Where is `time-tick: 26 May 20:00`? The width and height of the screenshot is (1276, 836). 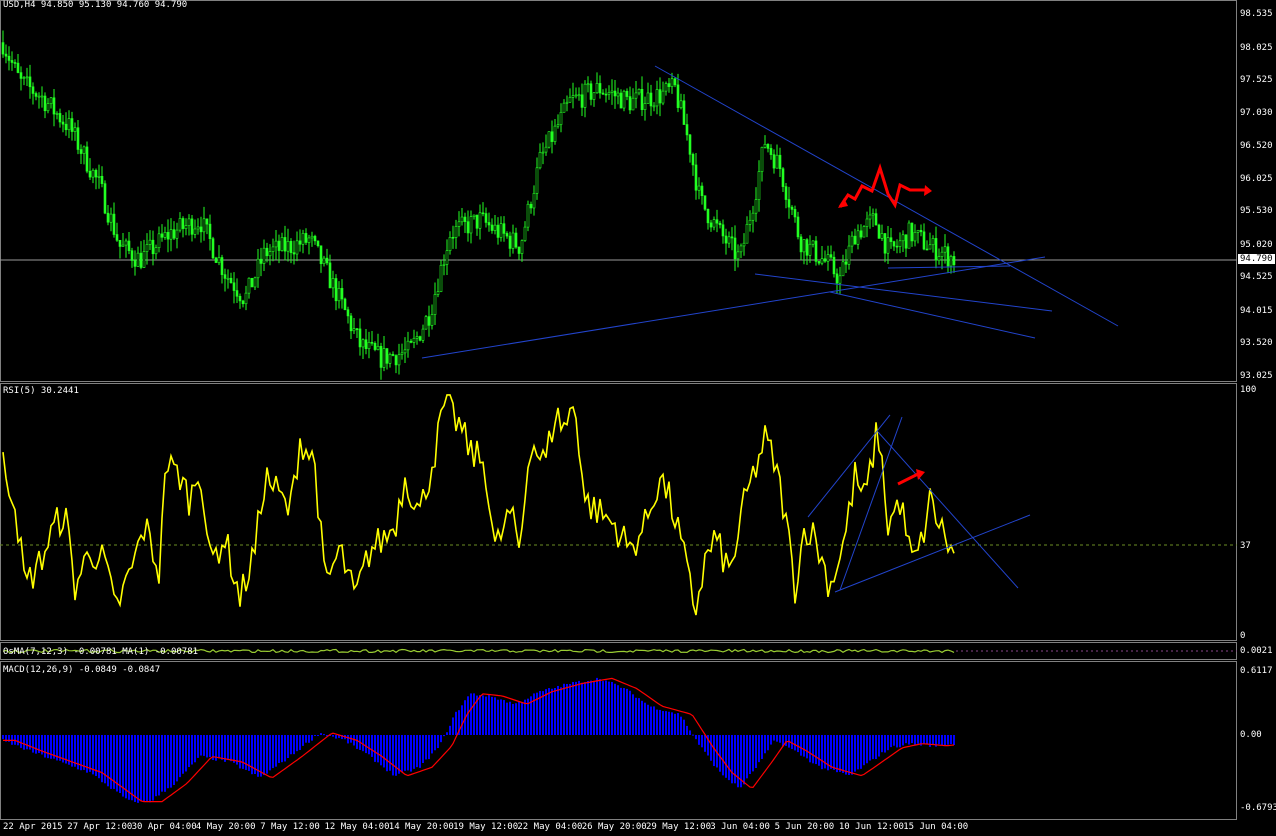
time-tick: 26 May 20:00 is located at coordinates (614, 827).